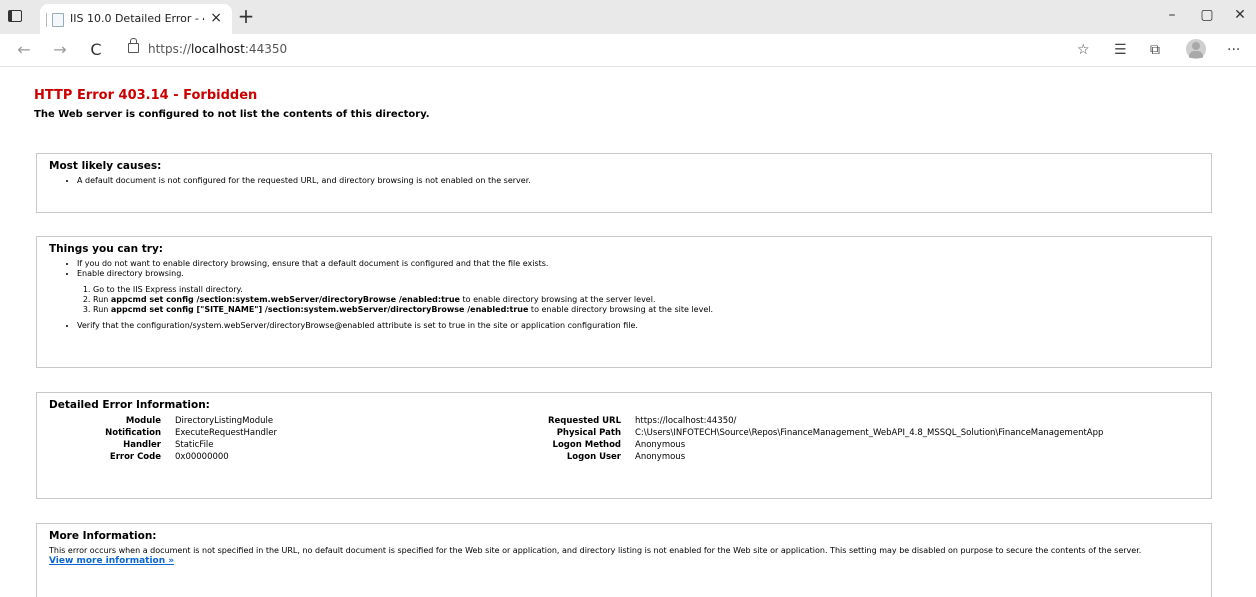  What do you see at coordinates (143, 421) in the screenshot?
I see `detail-label: Module` at bounding box center [143, 421].